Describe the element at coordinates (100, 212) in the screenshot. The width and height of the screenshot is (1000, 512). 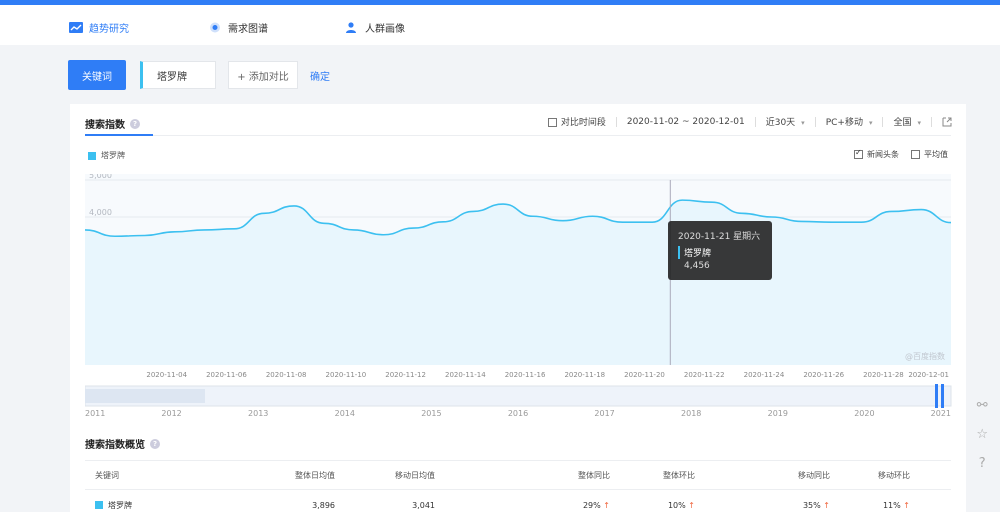
I see `y-tick-label: 4,000` at that location.